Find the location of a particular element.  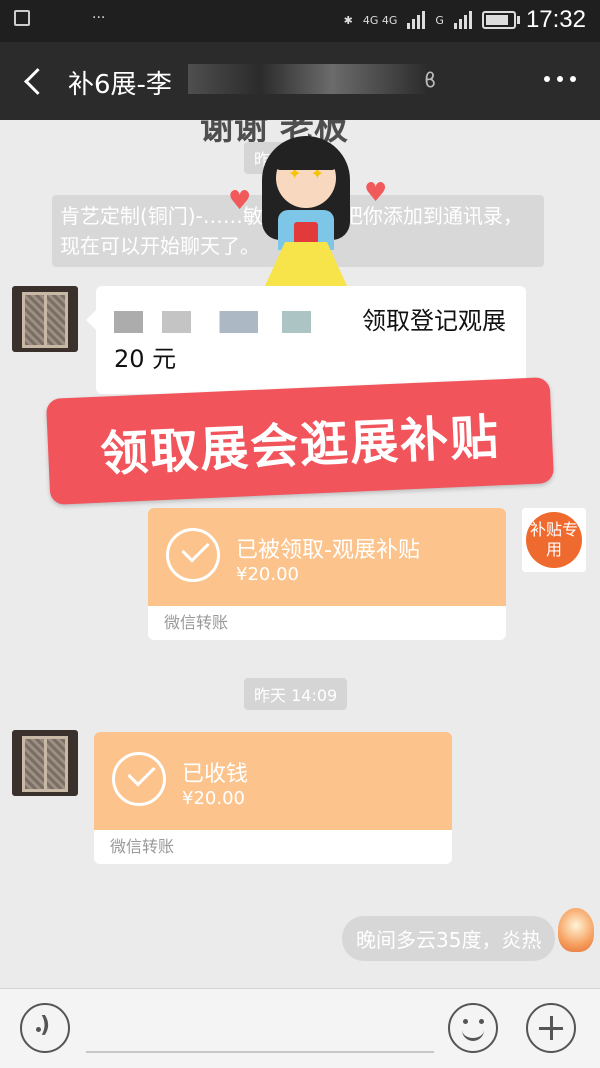

battery-icon is located at coordinates (500, 20).